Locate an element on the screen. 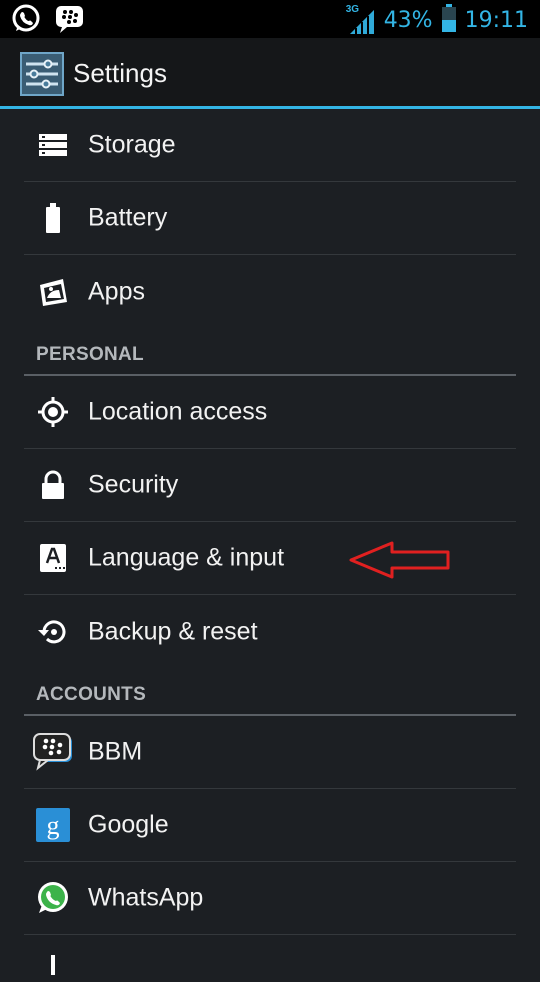 This screenshot has height=982, width=540. add-account-icon is located at coordinates (53, 965).